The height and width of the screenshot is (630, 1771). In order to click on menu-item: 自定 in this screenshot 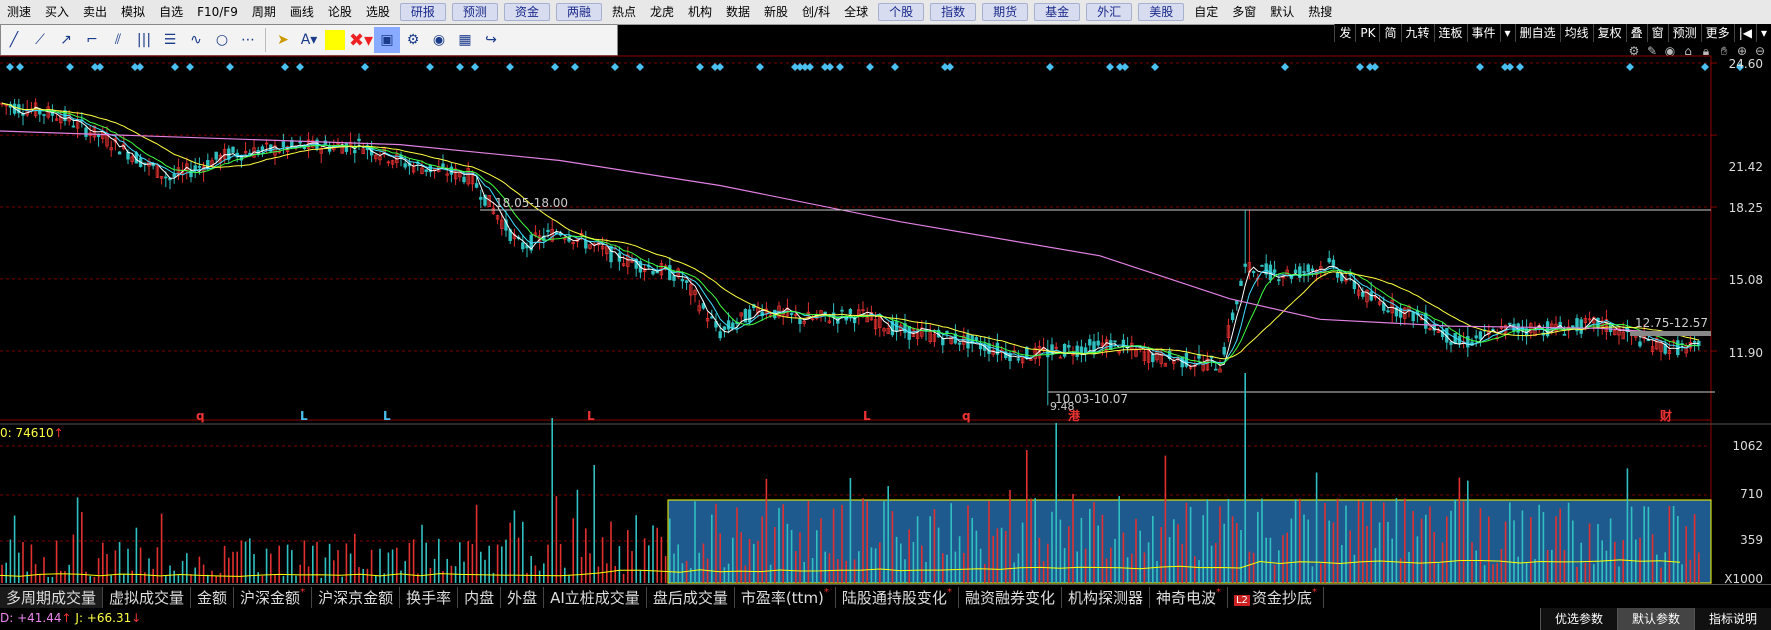, I will do `click(1206, 12)`.